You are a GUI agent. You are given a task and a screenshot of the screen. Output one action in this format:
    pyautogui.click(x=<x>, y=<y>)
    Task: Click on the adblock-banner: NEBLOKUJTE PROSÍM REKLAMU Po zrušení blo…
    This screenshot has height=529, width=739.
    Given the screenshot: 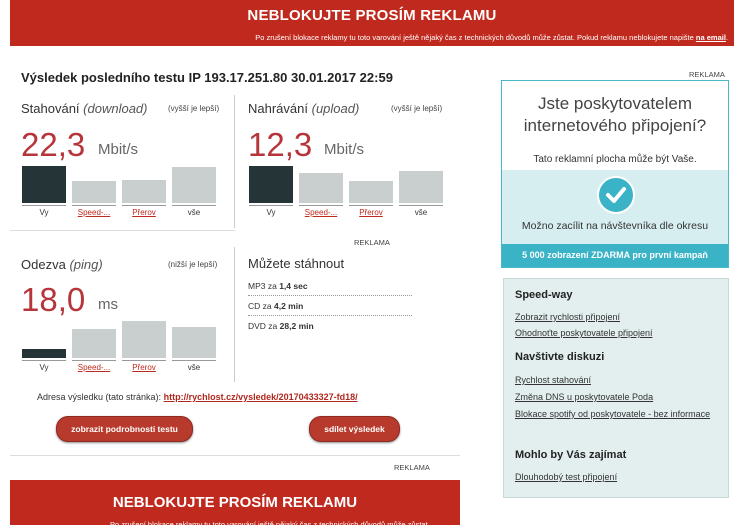 What is the action you would take?
    pyautogui.click(x=372, y=23)
    